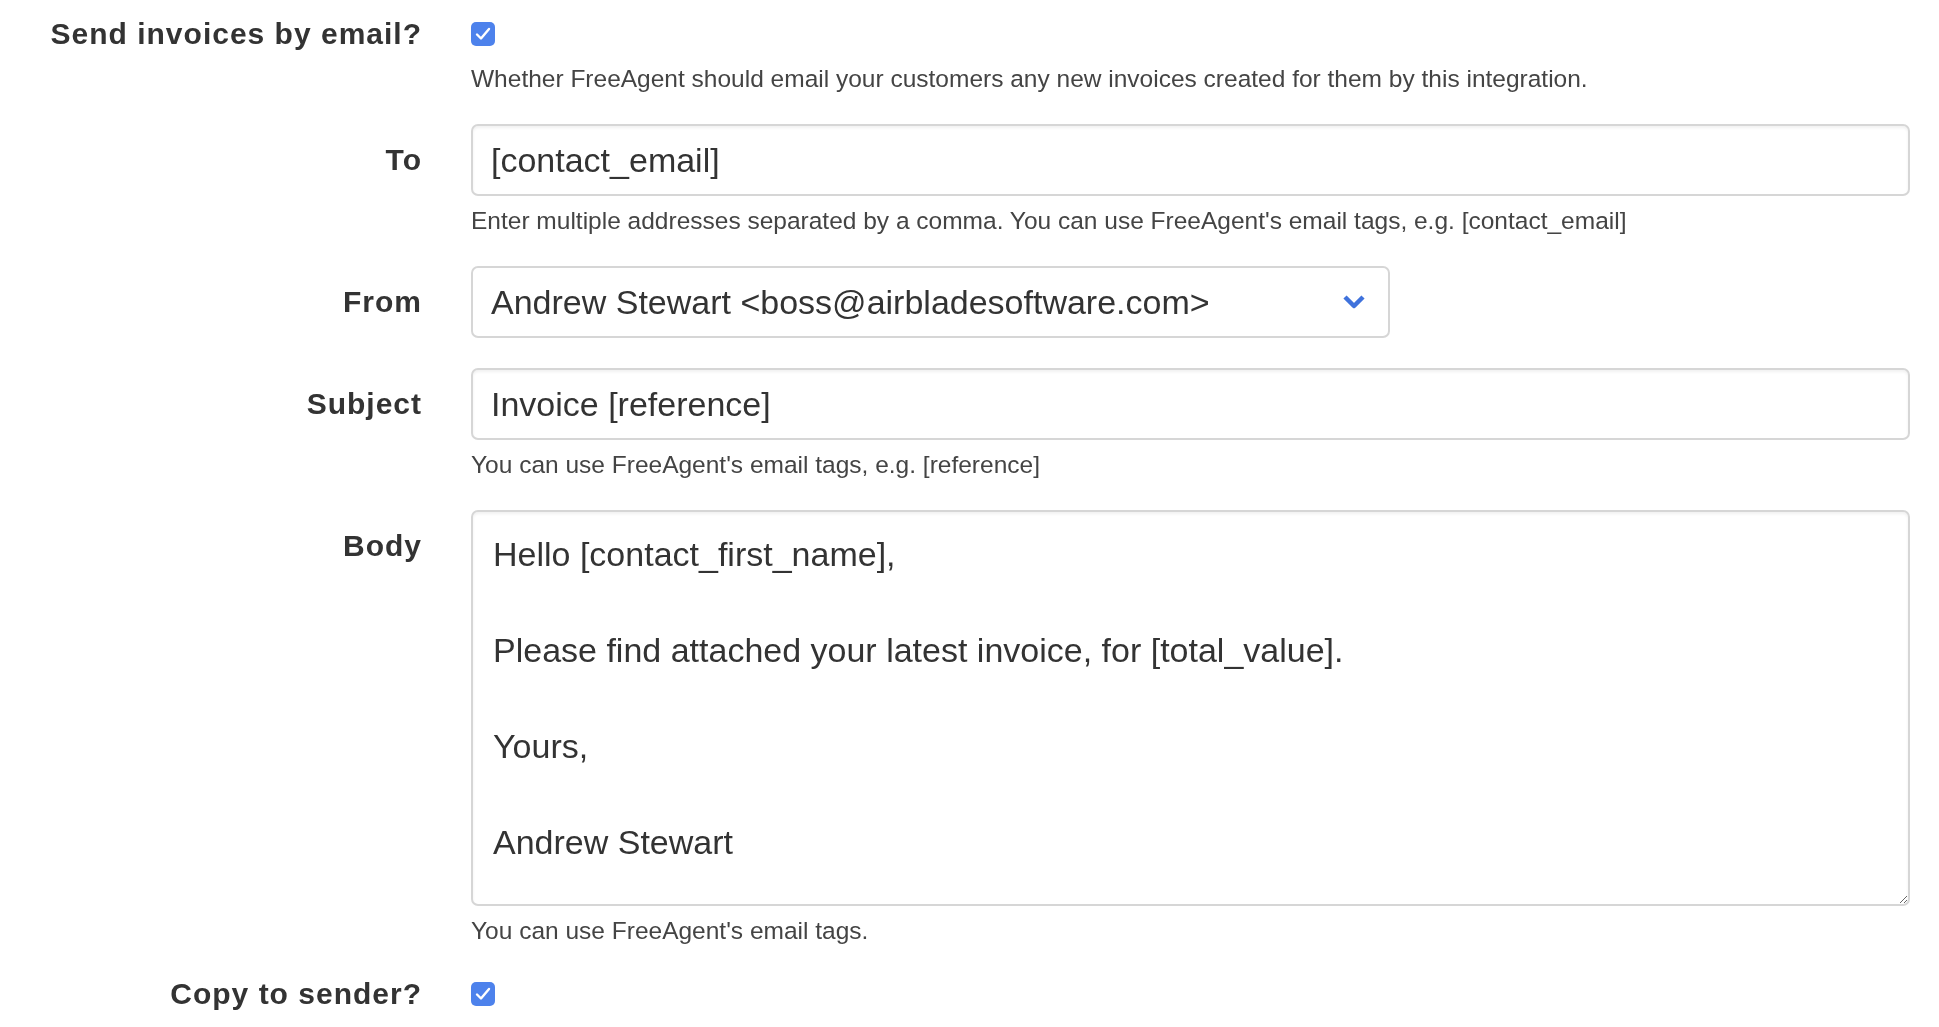 This screenshot has height=1027, width=1939. Describe the element at coordinates (755, 465) in the screenshot. I see `help-text: You can use FreeAgent's email tags, e.g. [reference]` at that location.